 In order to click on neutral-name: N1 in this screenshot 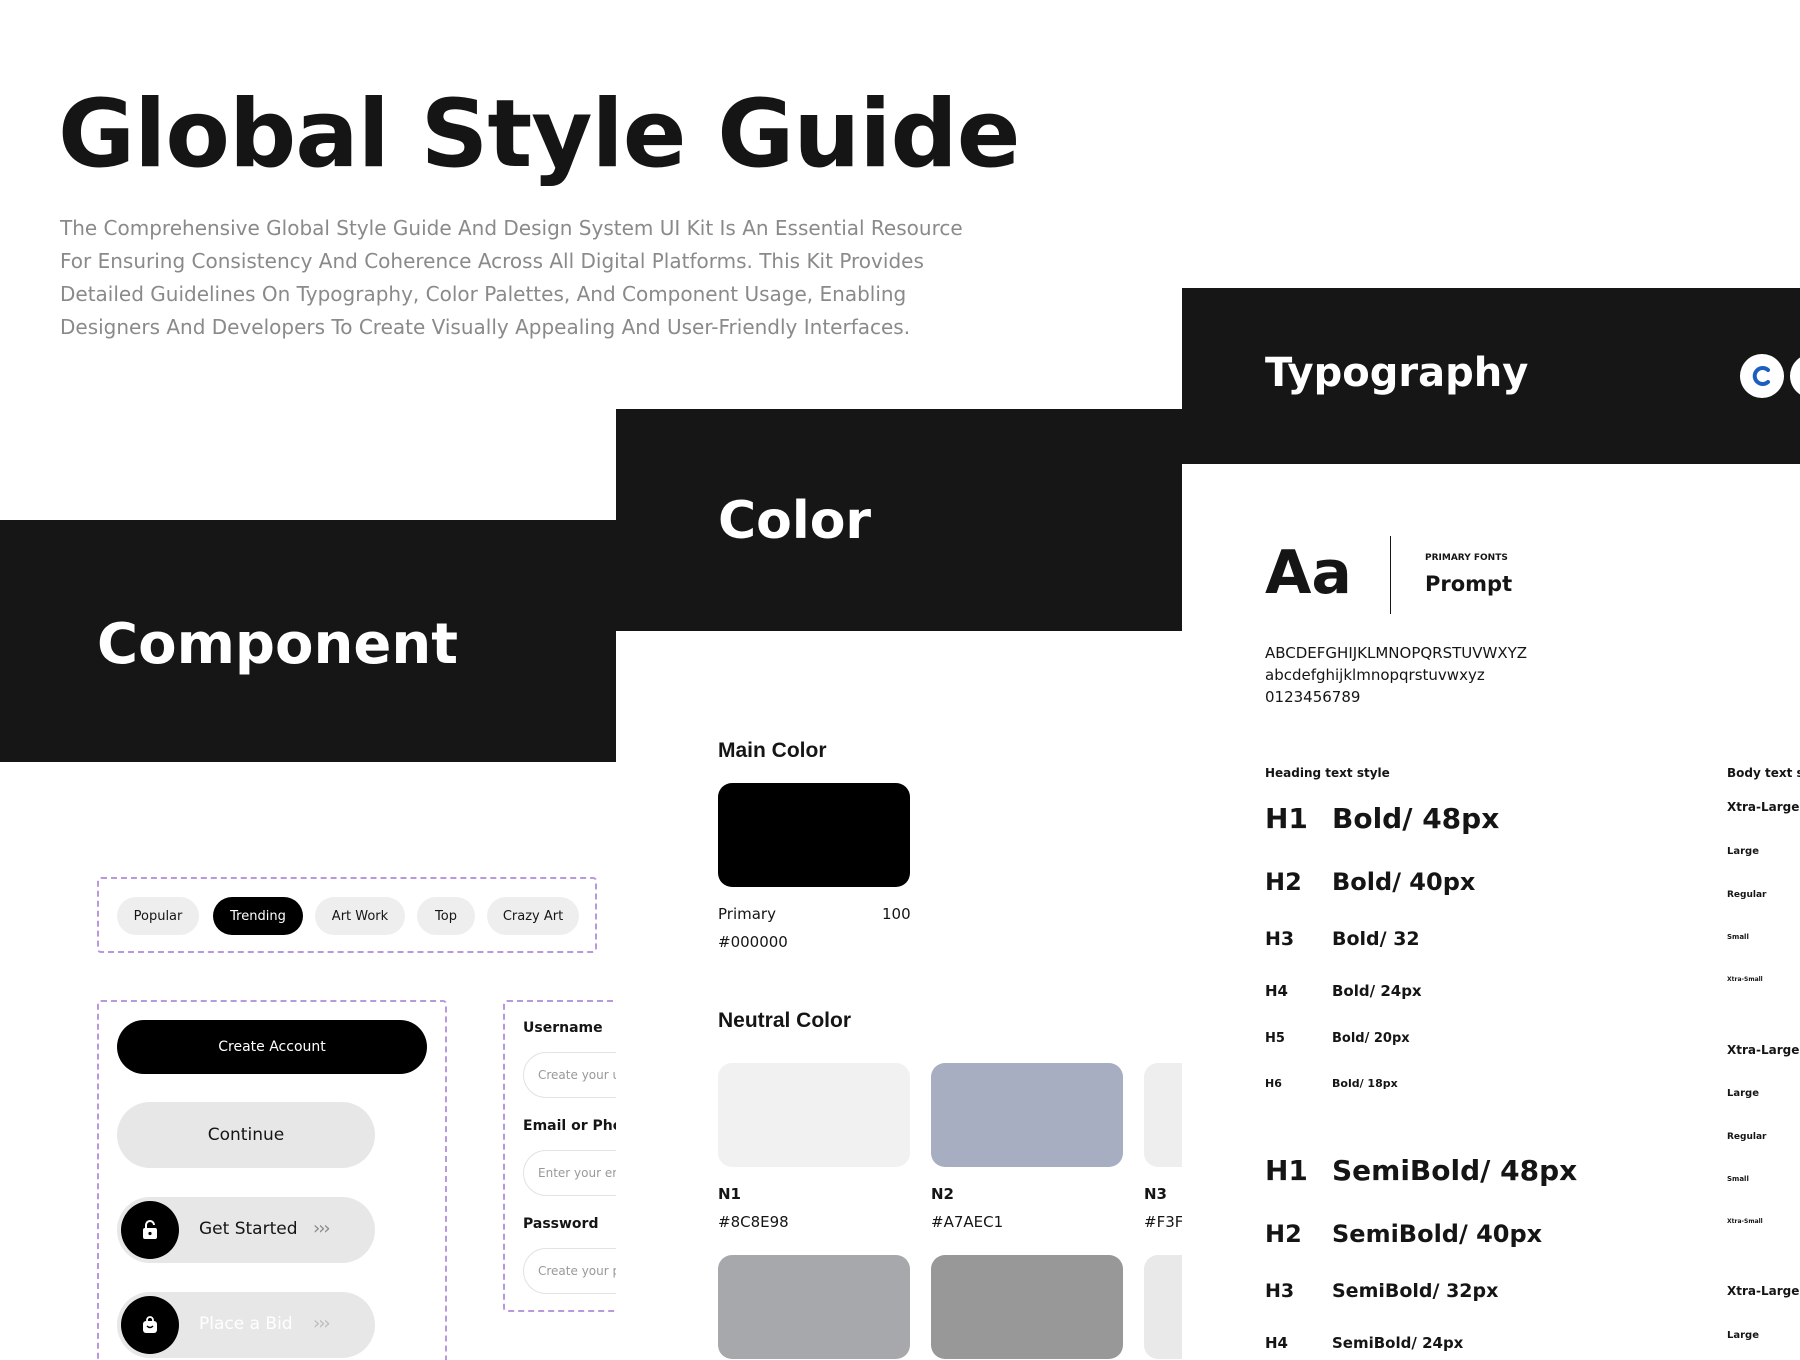, I will do `click(729, 1194)`.